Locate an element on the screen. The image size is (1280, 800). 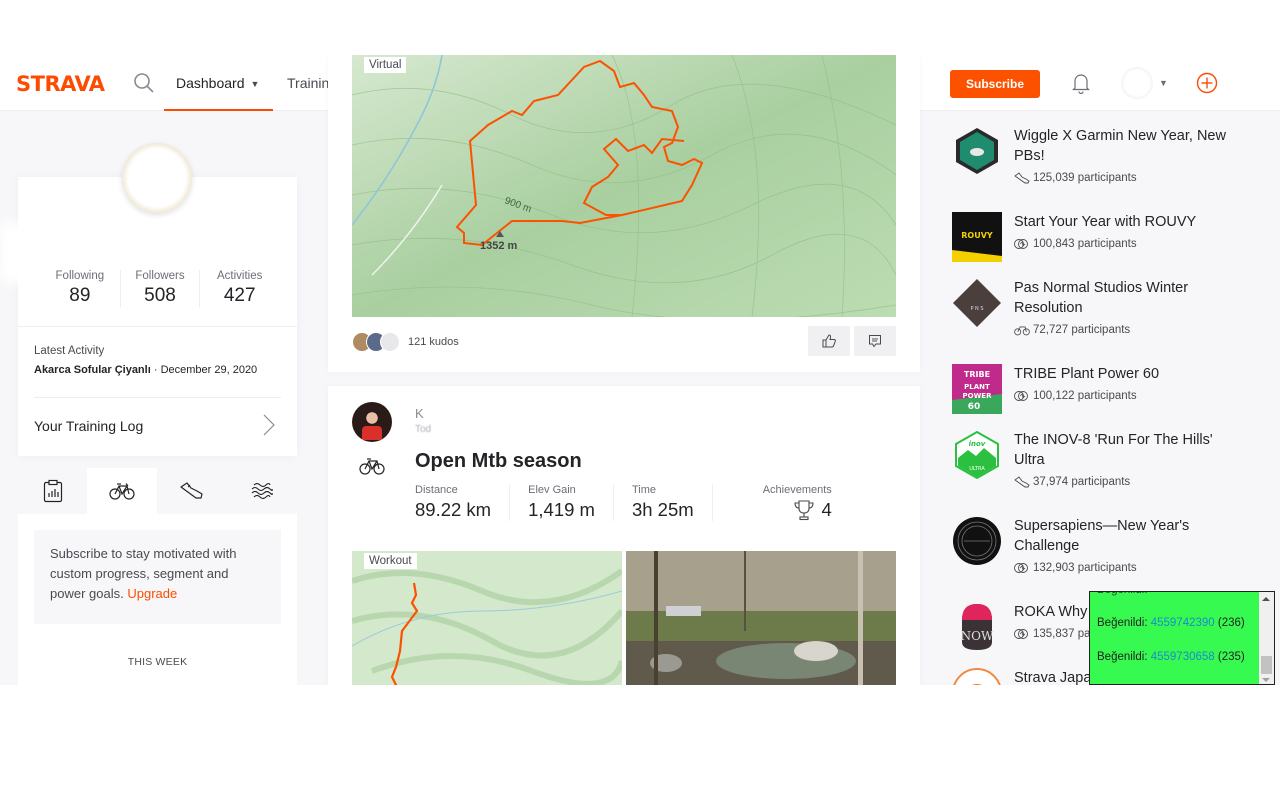
challenge-badge-roka: NOW is located at coordinates (977, 627).